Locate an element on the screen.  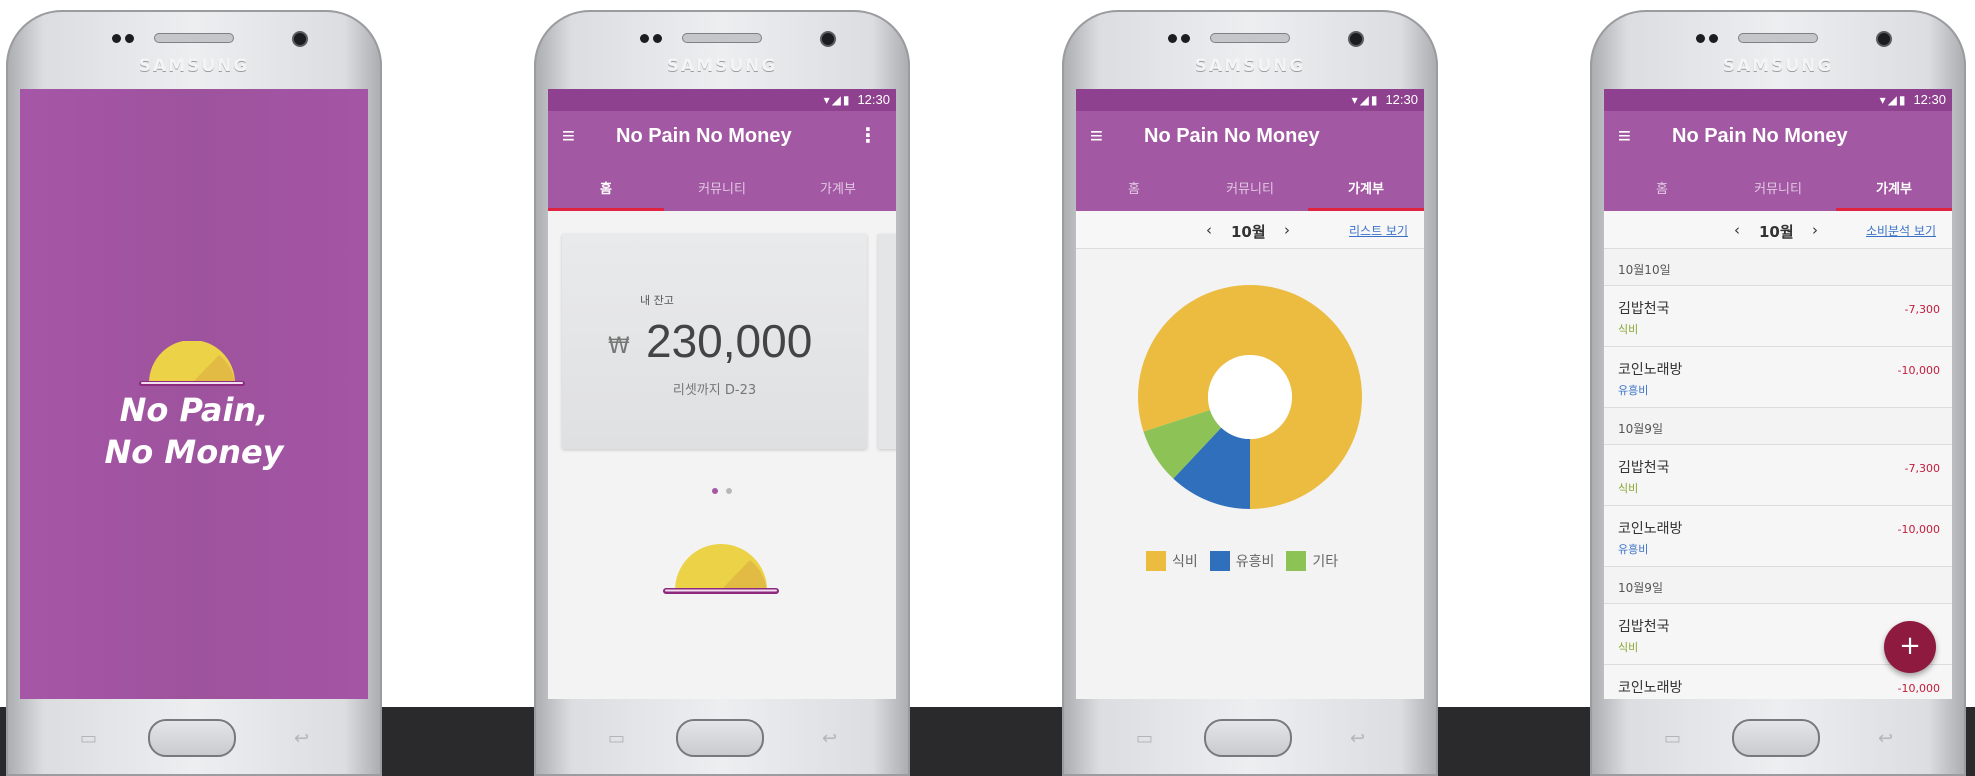
reset-dday: 리셋까지 D-23 is located at coordinates (714, 390).